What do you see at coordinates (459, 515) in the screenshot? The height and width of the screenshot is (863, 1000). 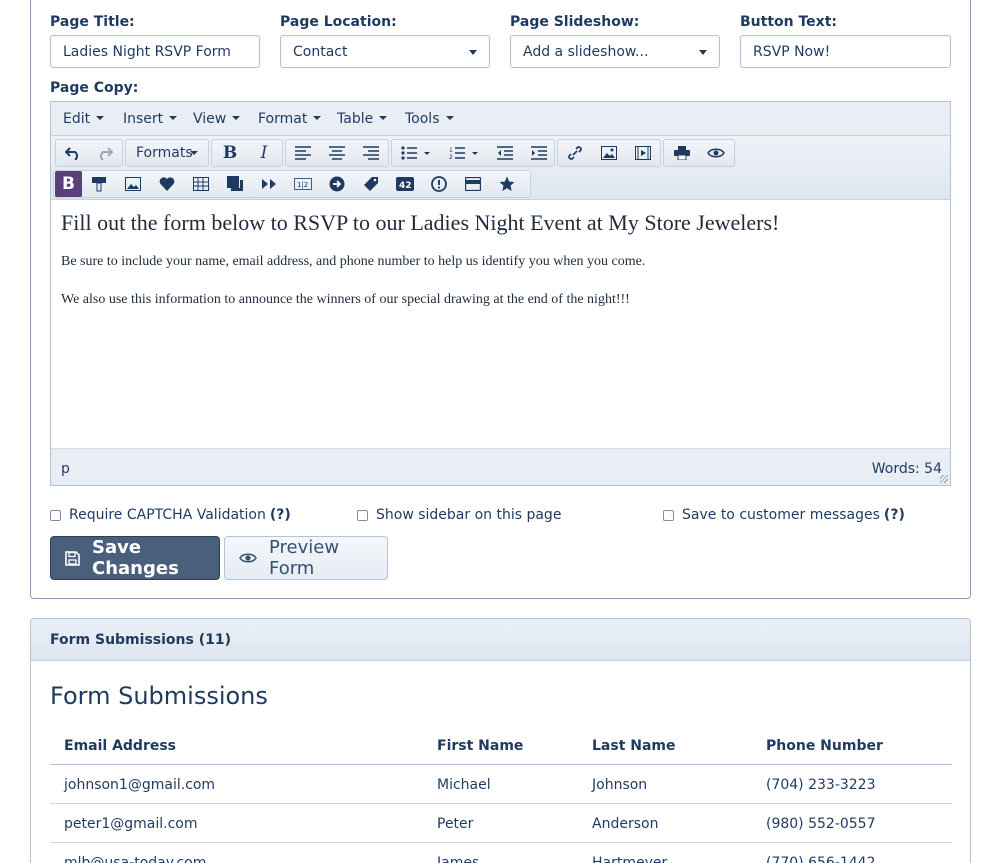 I see `sidebar-option: Show sidebar on this page` at bounding box center [459, 515].